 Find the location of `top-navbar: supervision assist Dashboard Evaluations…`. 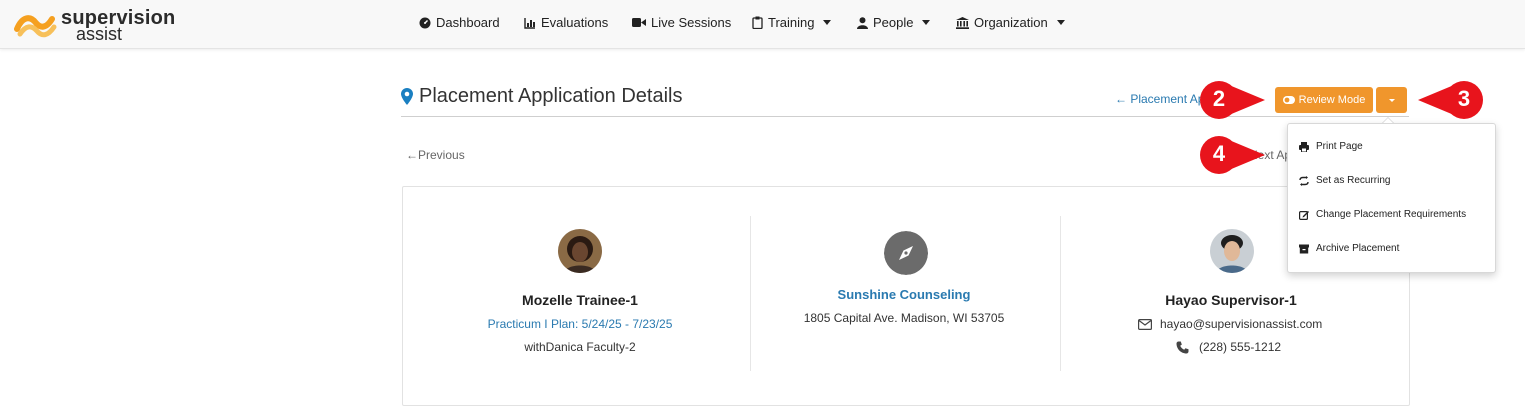

top-navbar: supervision assist Dashboard Evaluations… is located at coordinates (762, 24).